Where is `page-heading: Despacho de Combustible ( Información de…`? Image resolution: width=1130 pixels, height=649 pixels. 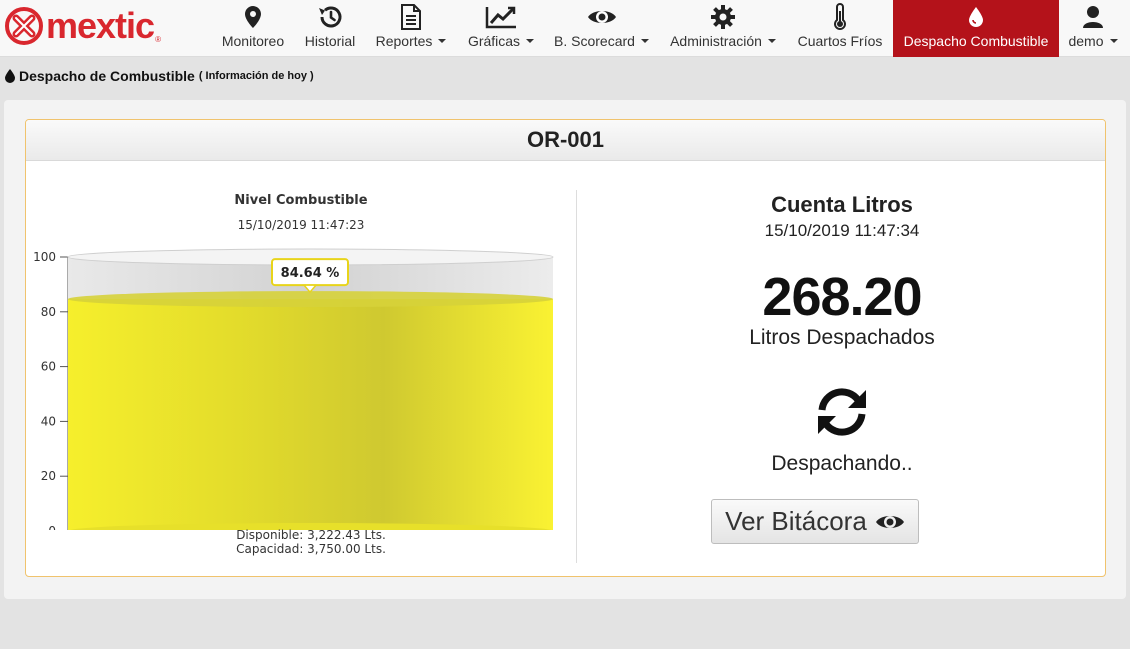
page-heading: Despacho de Combustible ( Información de… is located at coordinates (159, 76).